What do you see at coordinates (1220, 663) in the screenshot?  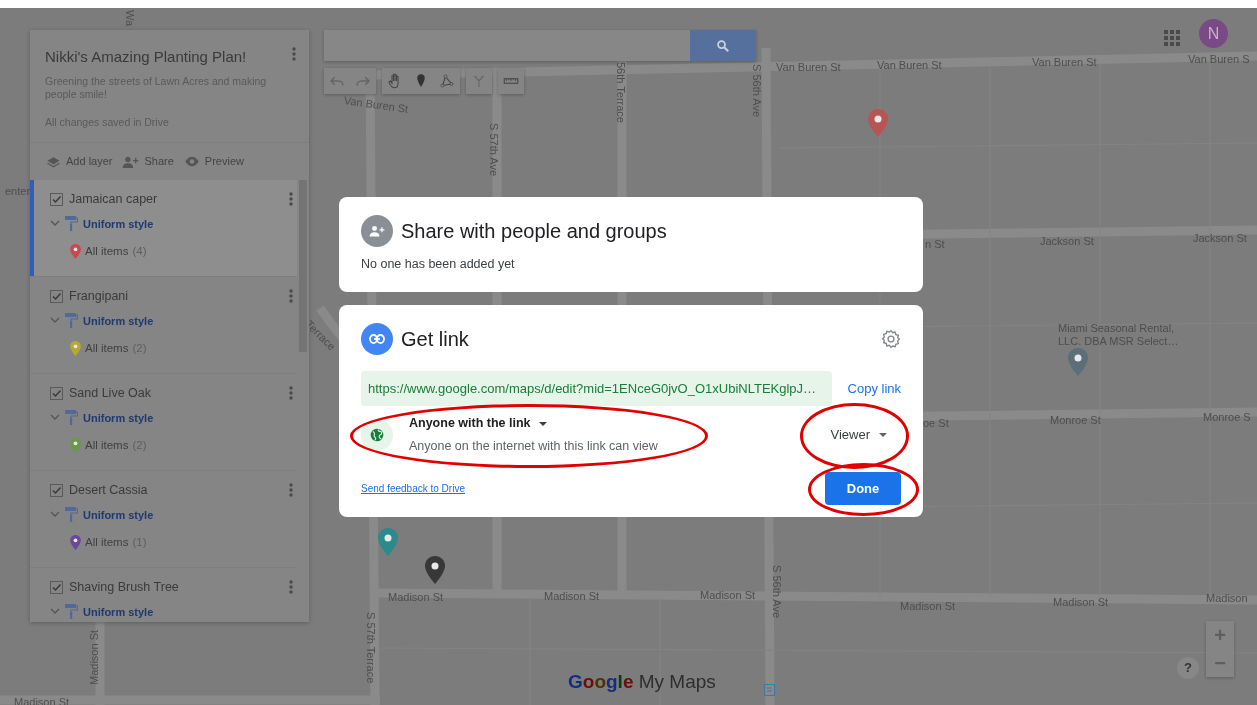 I see `zoom-out-button: −` at bounding box center [1220, 663].